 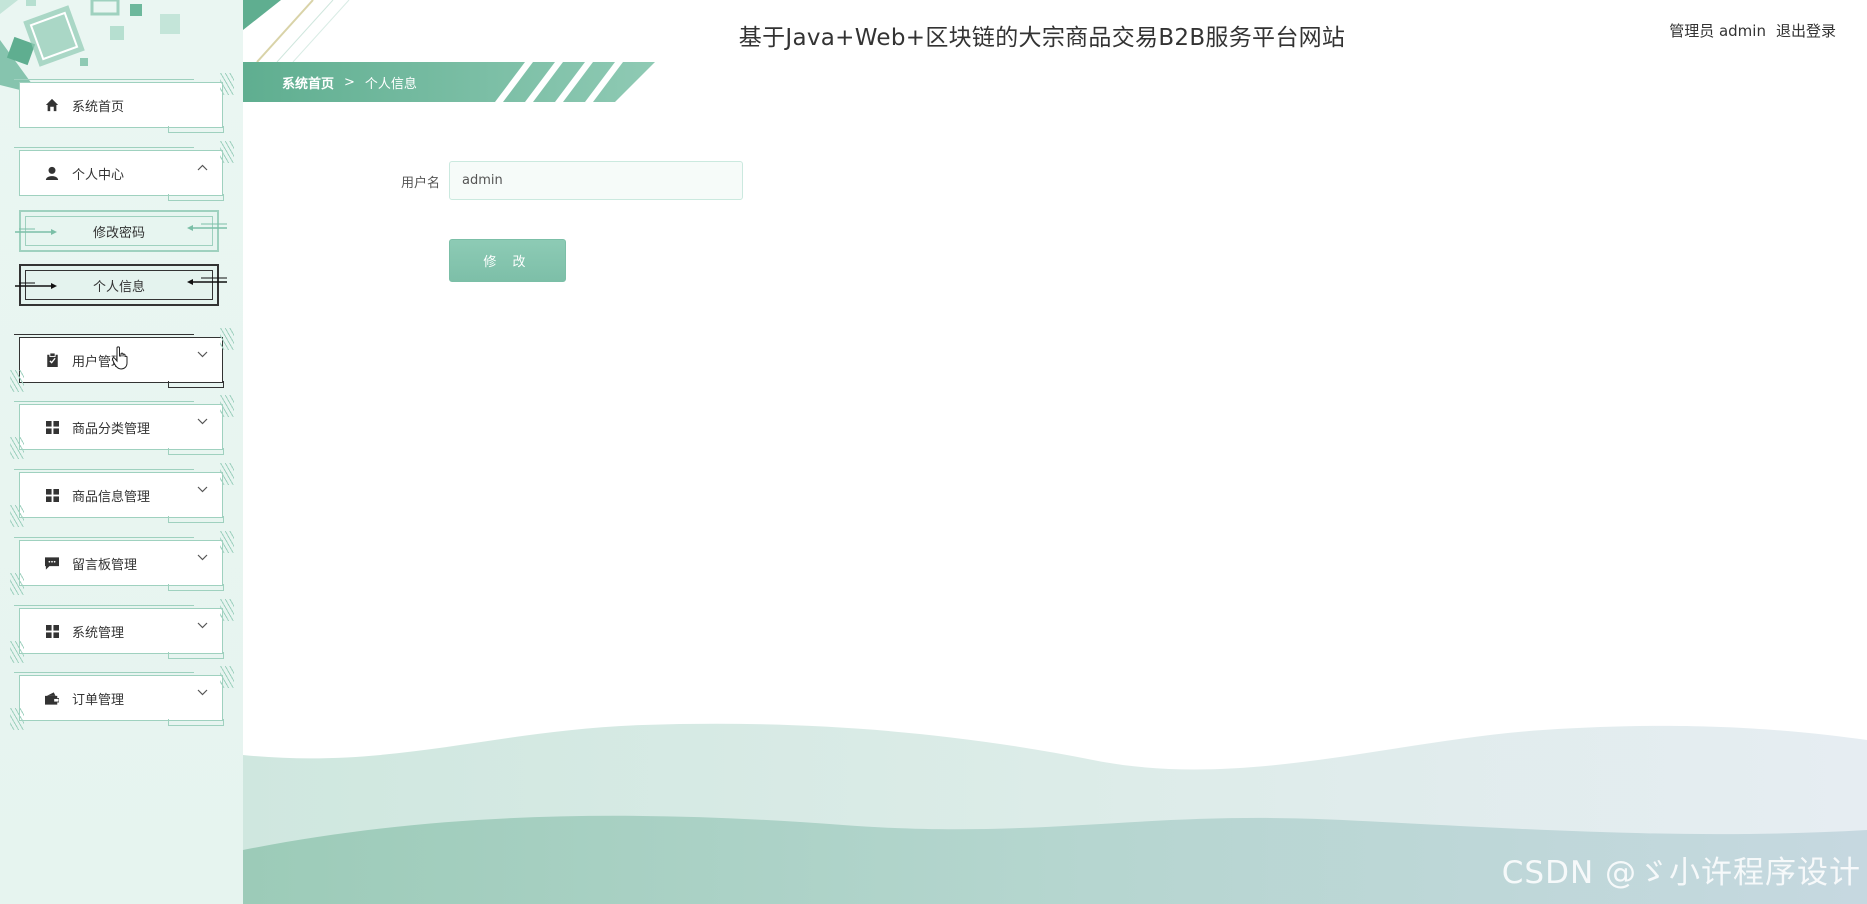 I want to click on message-icon, so click(x=52, y=563).